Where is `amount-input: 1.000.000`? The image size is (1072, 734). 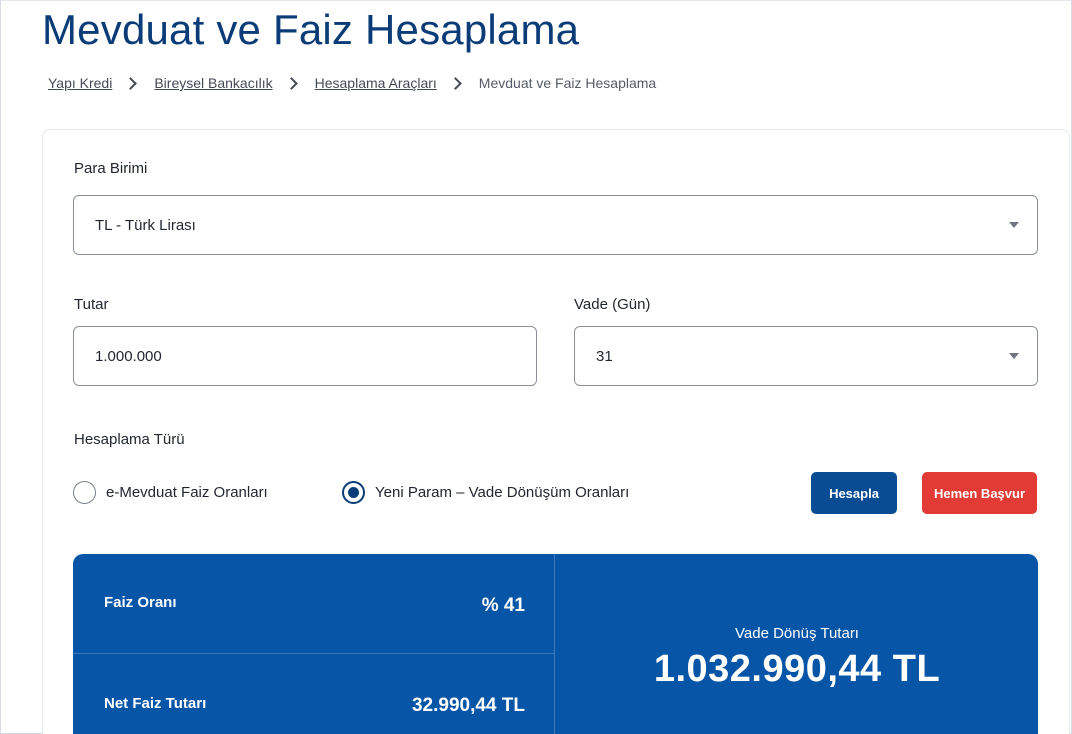 amount-input: 1.000.000 is located at coordinates (305, 356).